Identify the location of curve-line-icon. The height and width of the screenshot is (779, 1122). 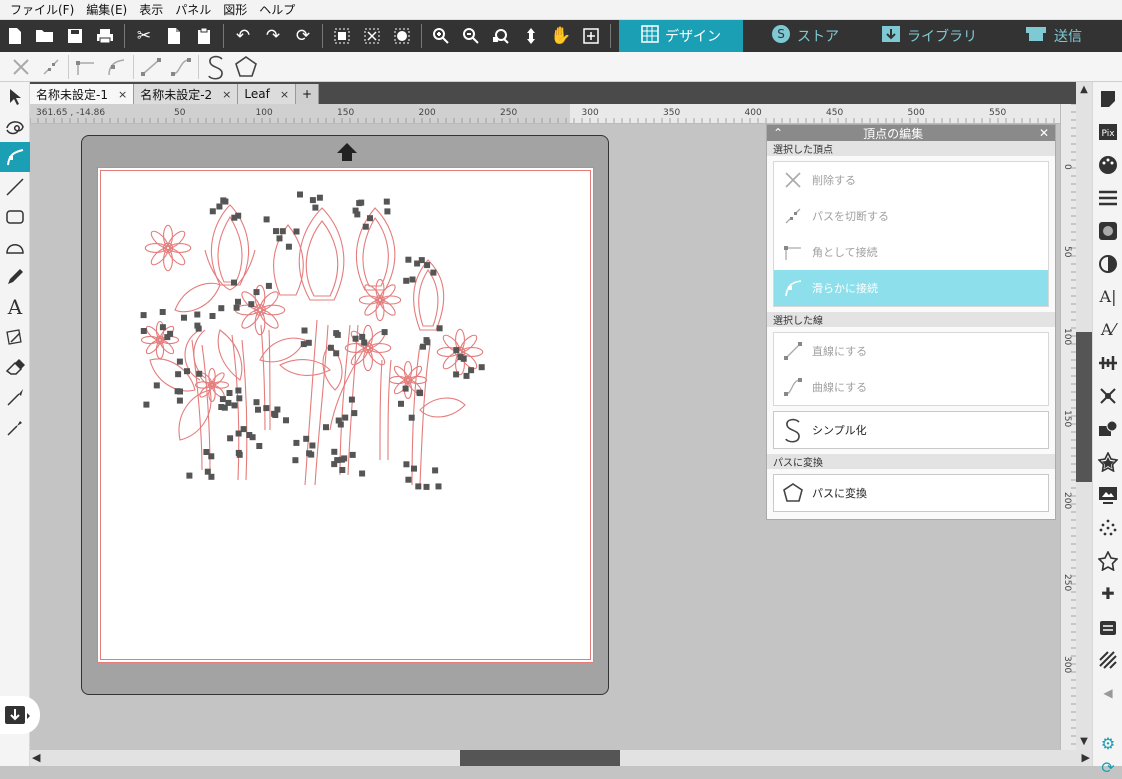
(181, 67).